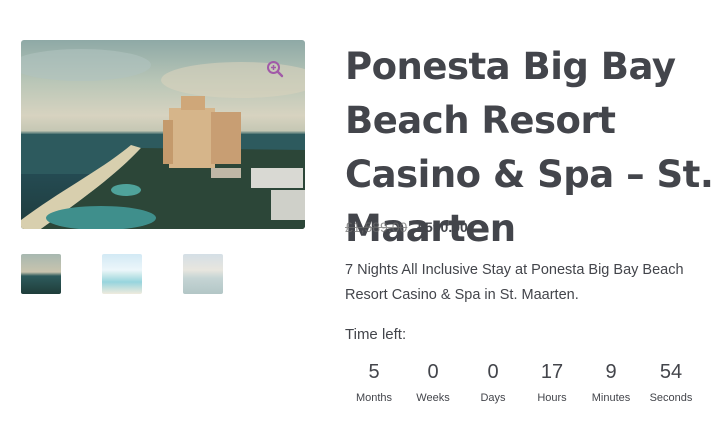 The image size is (725, 427). What do you see at coordinates (442, 227) in the screenshot?
I see `sale-price: £590.00` at bounding box center [442, 227].